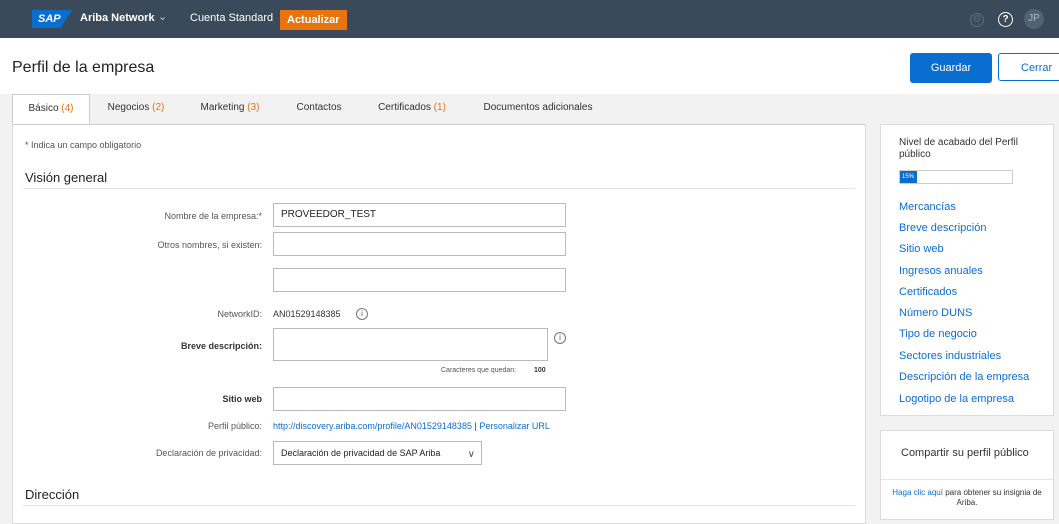 This screenshot has width=1059, height=524. Describe the element at coordinates (908, 177) in the screenshot. I see `progress-fill: 15%` at that location.